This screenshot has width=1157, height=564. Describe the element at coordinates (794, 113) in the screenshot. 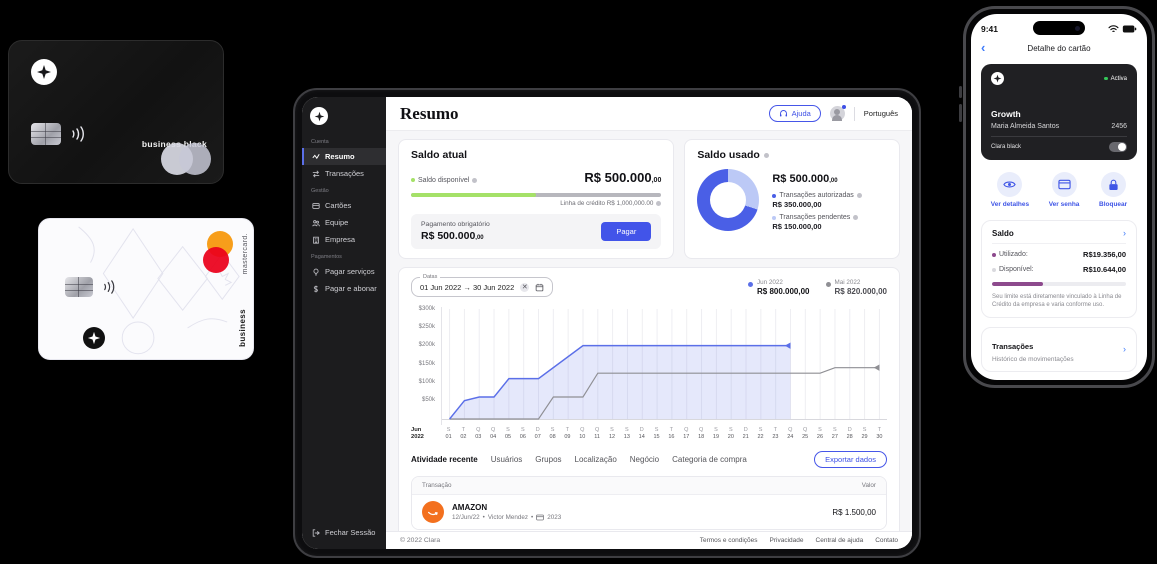

I see `help-button: Ajuda` at that location.